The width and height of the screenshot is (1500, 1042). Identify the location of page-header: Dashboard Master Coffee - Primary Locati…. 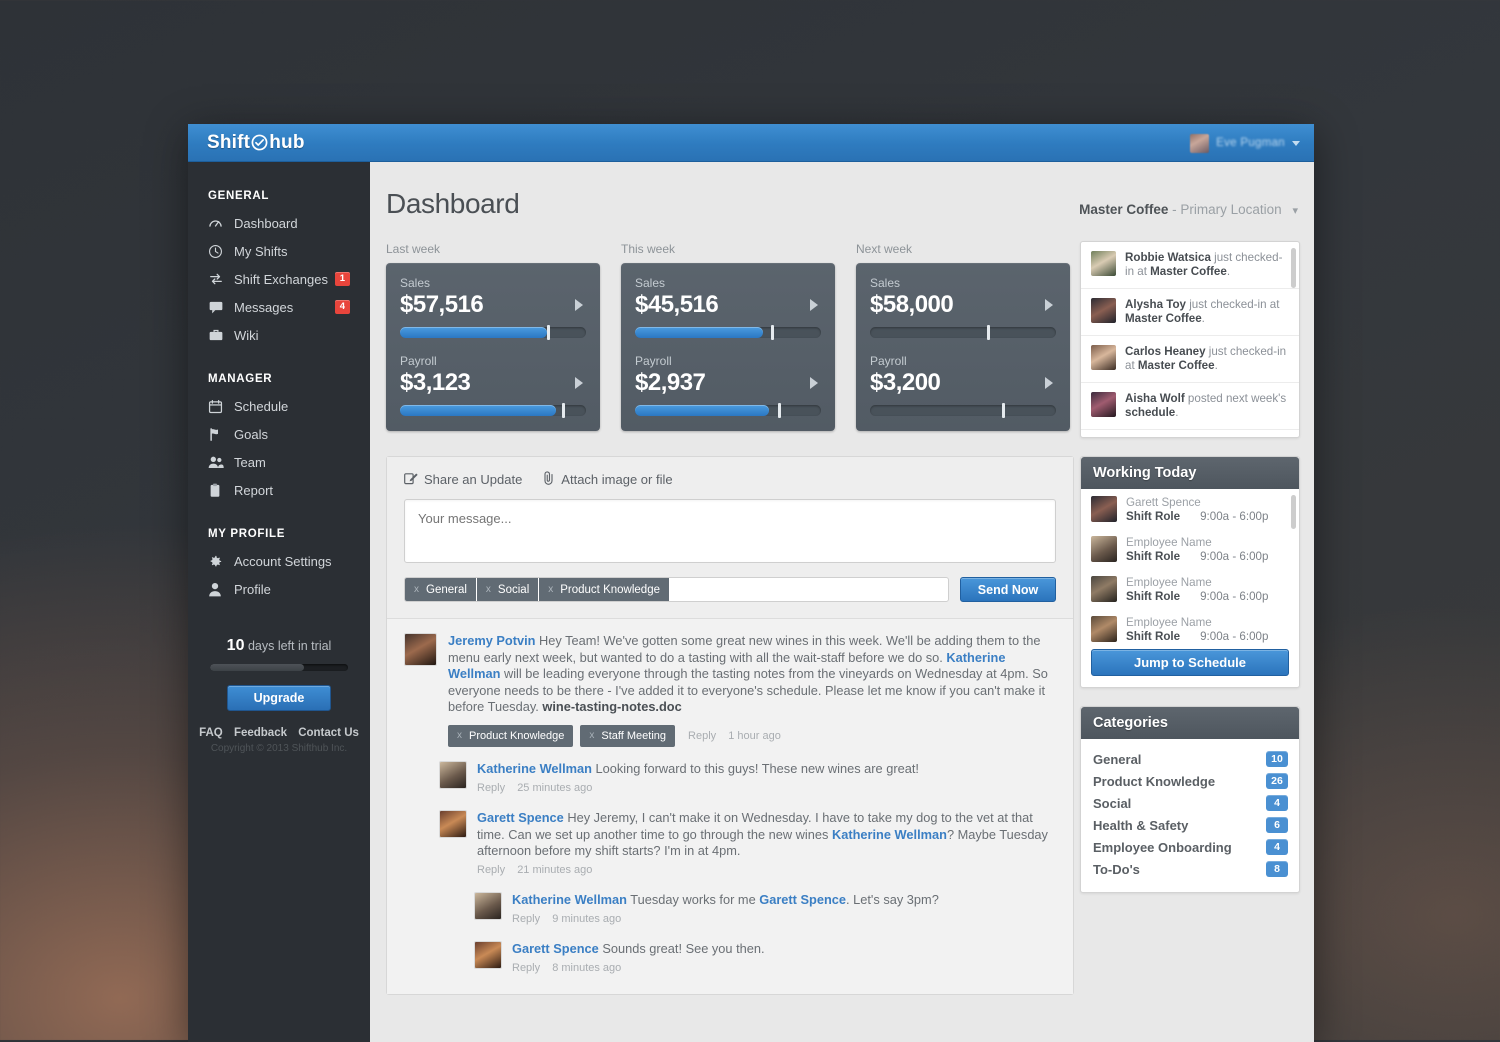
(842, 204).